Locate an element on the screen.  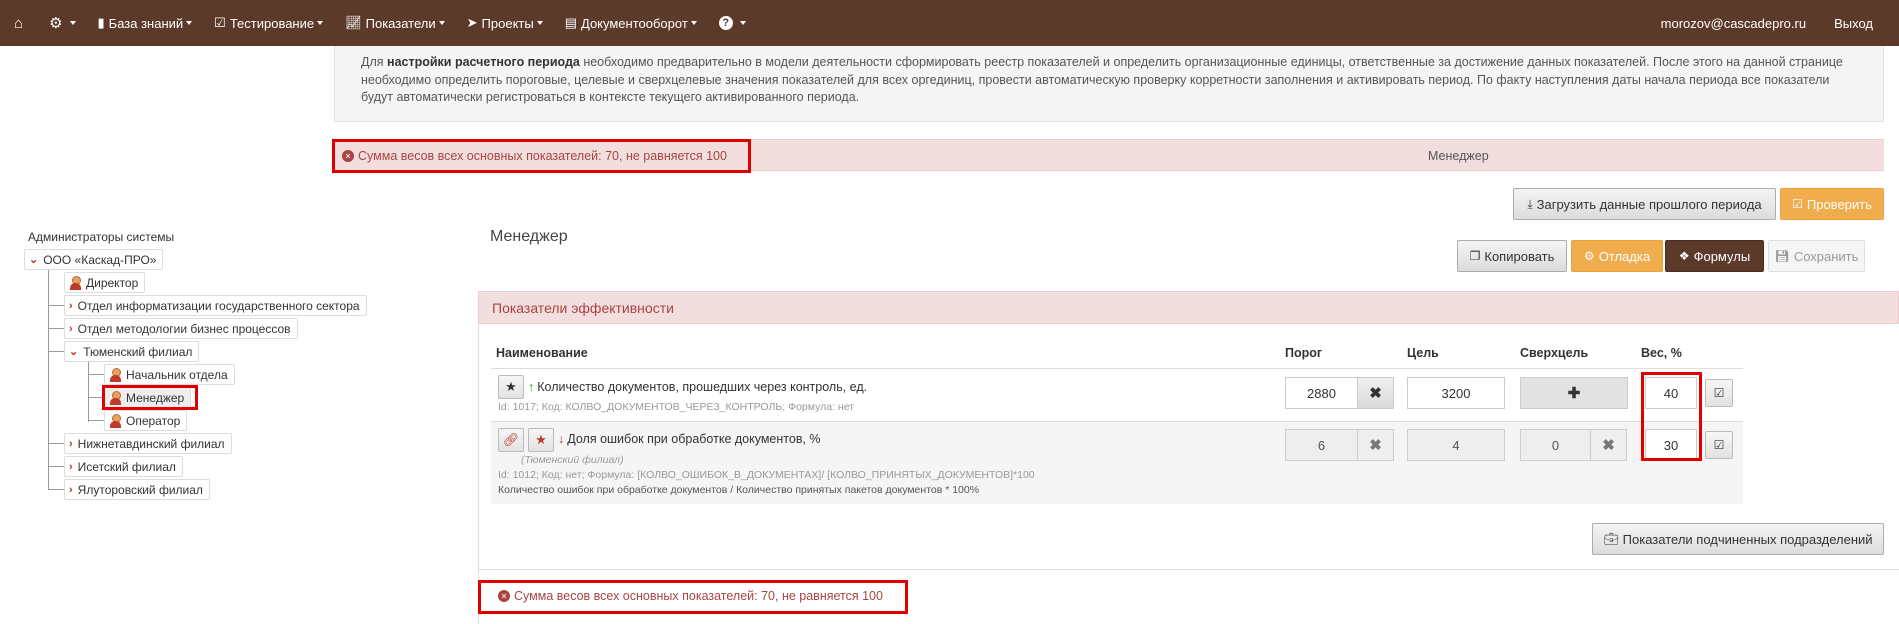
logout-link: Выход is located at coordinates (1859, 23).